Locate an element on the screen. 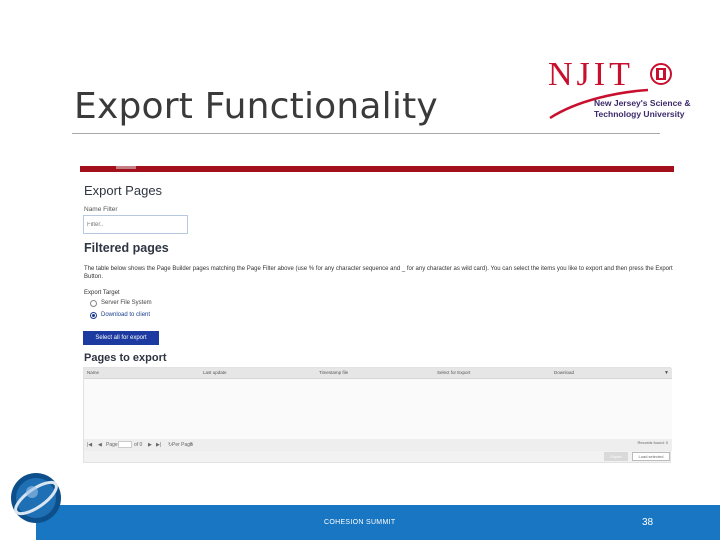 The width and height of the screenshot is (720, 540). logo-subtitle-1: New Jersey's Science & is located at coordinates (642, 103).